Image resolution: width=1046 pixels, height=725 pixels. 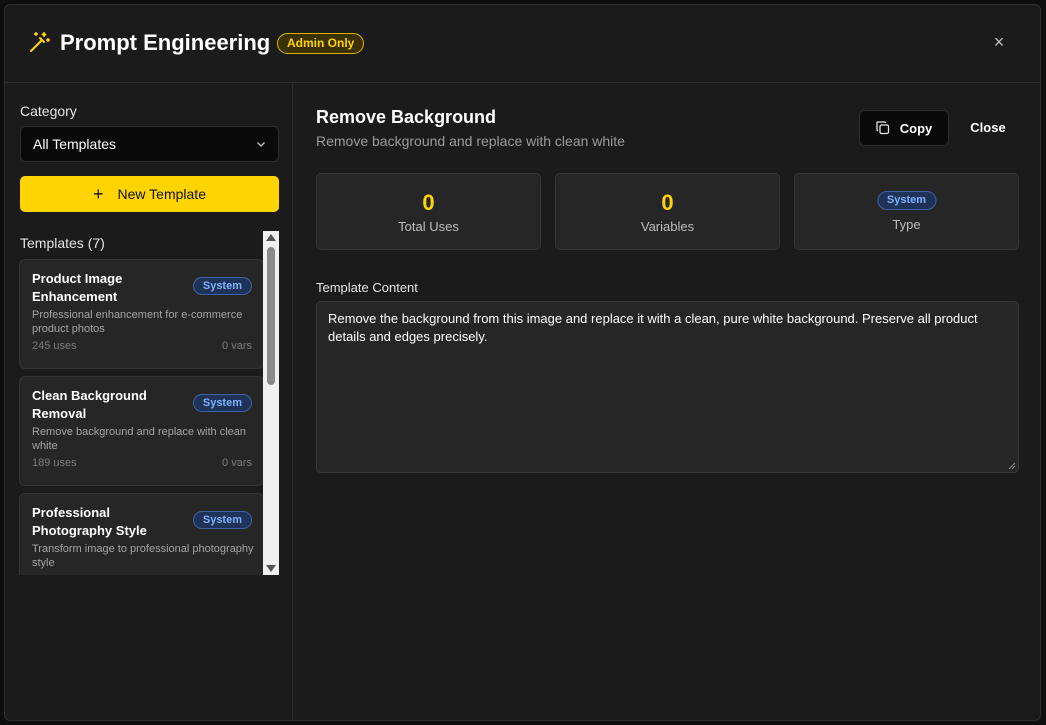 I want to click on new-template-button: + New Template, so click(x=149, y=194).